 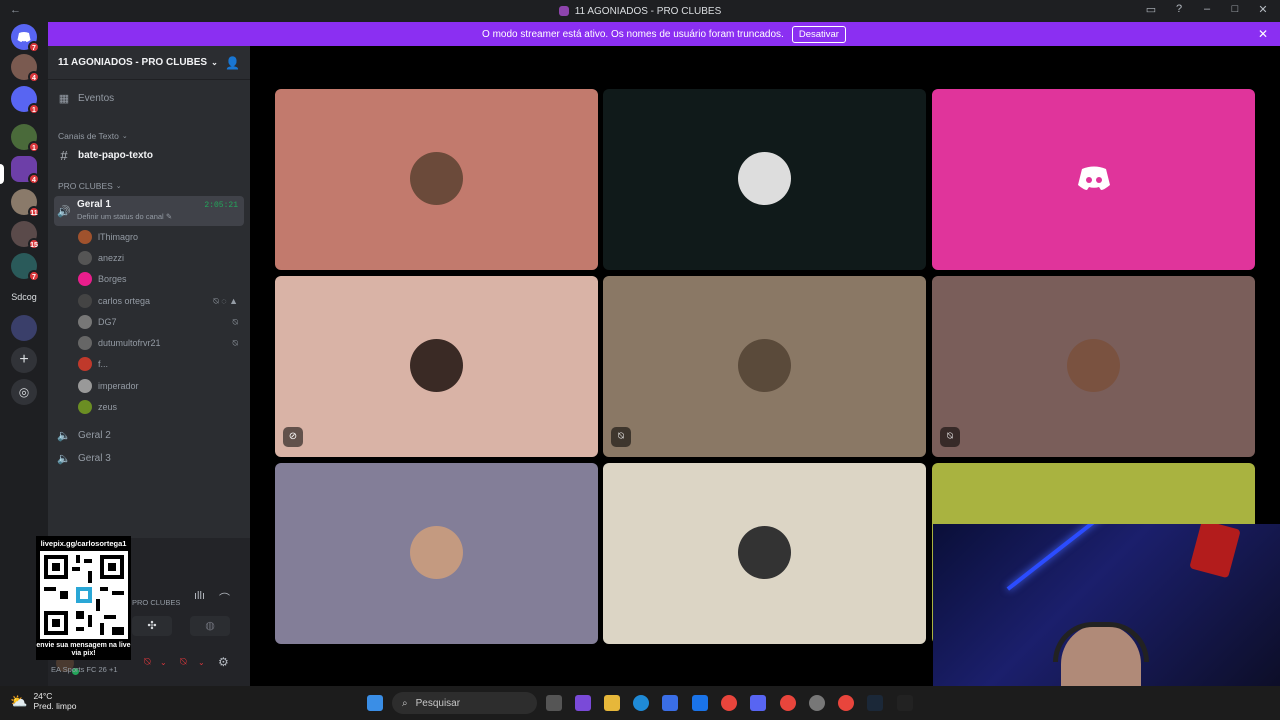 What do you see at coordinates (199, 596) in the screenshot?
I see `noise-suppression-icon: ıllı` at bounding box center [199, 596].